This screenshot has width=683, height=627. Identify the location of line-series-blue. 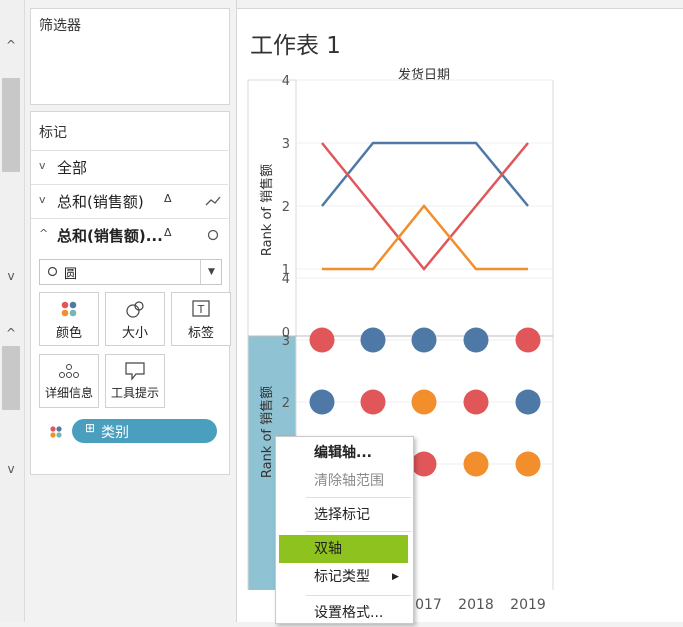
(425, 174).